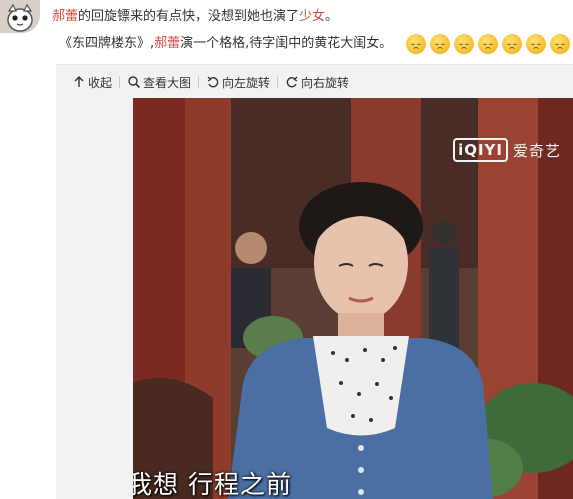 The width and height of the screenshot is (573, 499). I want to click on view-large-button: 查看大图, so click(159, 82).